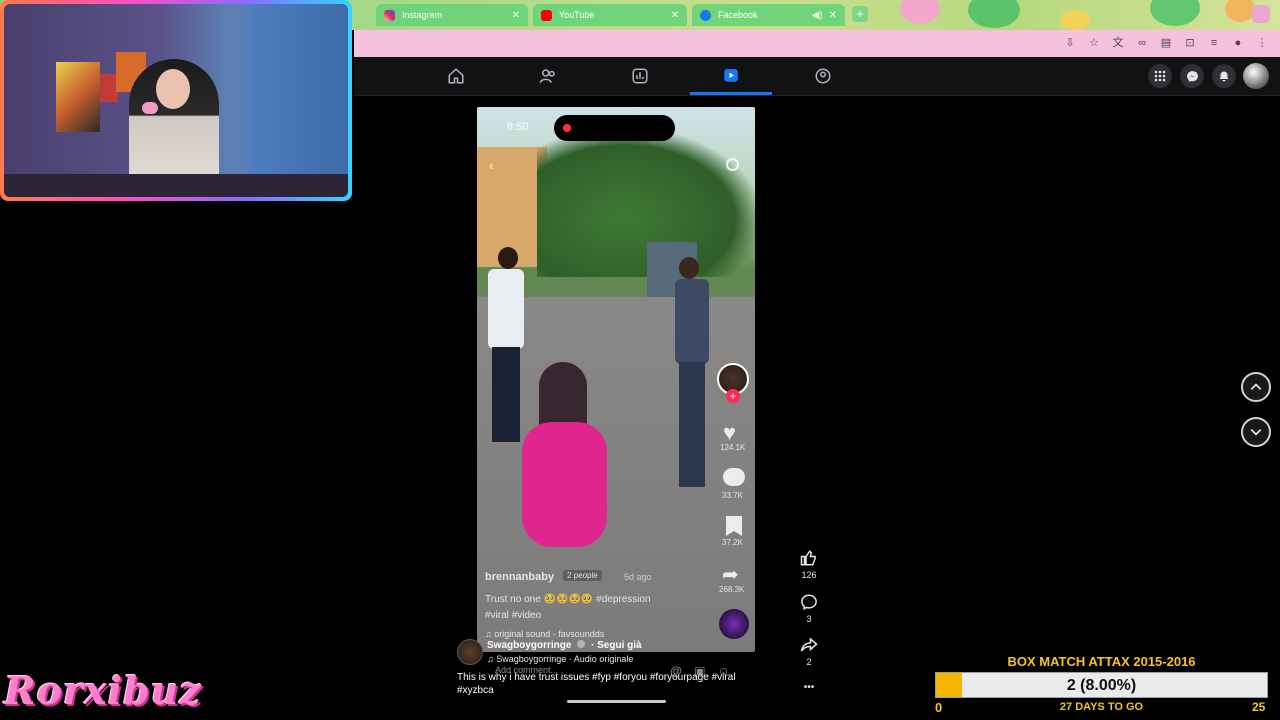  Describe the element at coordinates (809, 644) in the screenshot. I see `share-icon` at that location.